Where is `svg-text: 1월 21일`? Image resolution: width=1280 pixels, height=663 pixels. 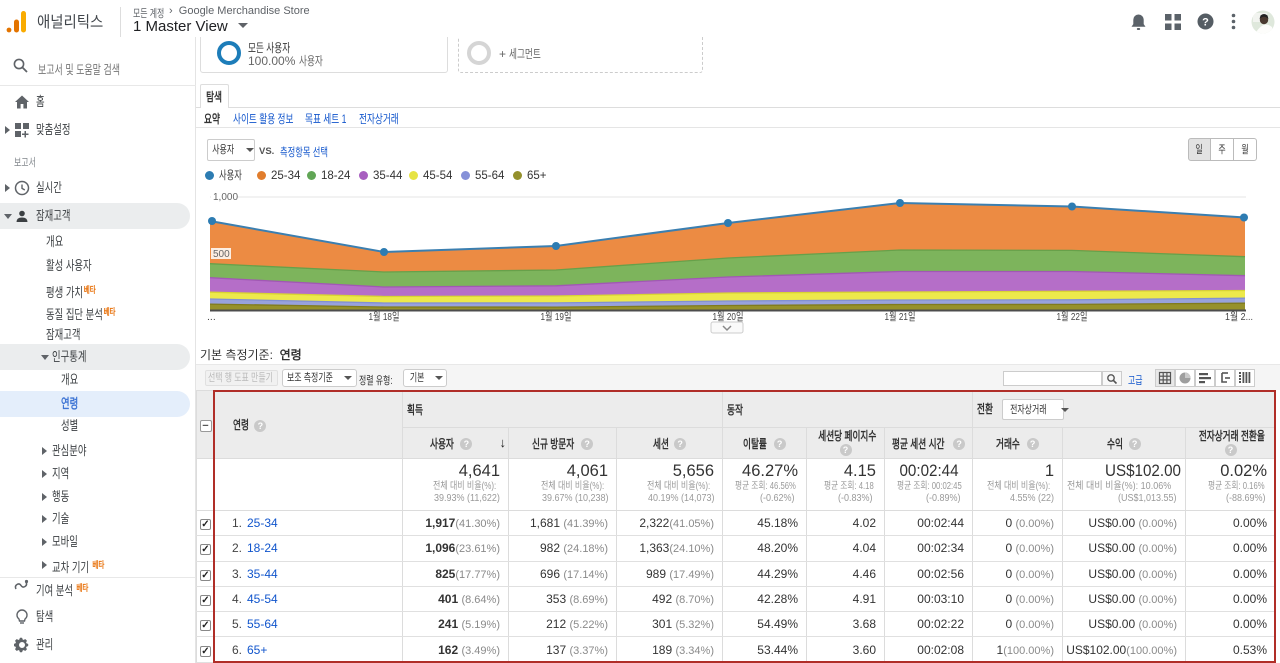 svg-text: 1월 21일 is located at coordinates (900, 316).